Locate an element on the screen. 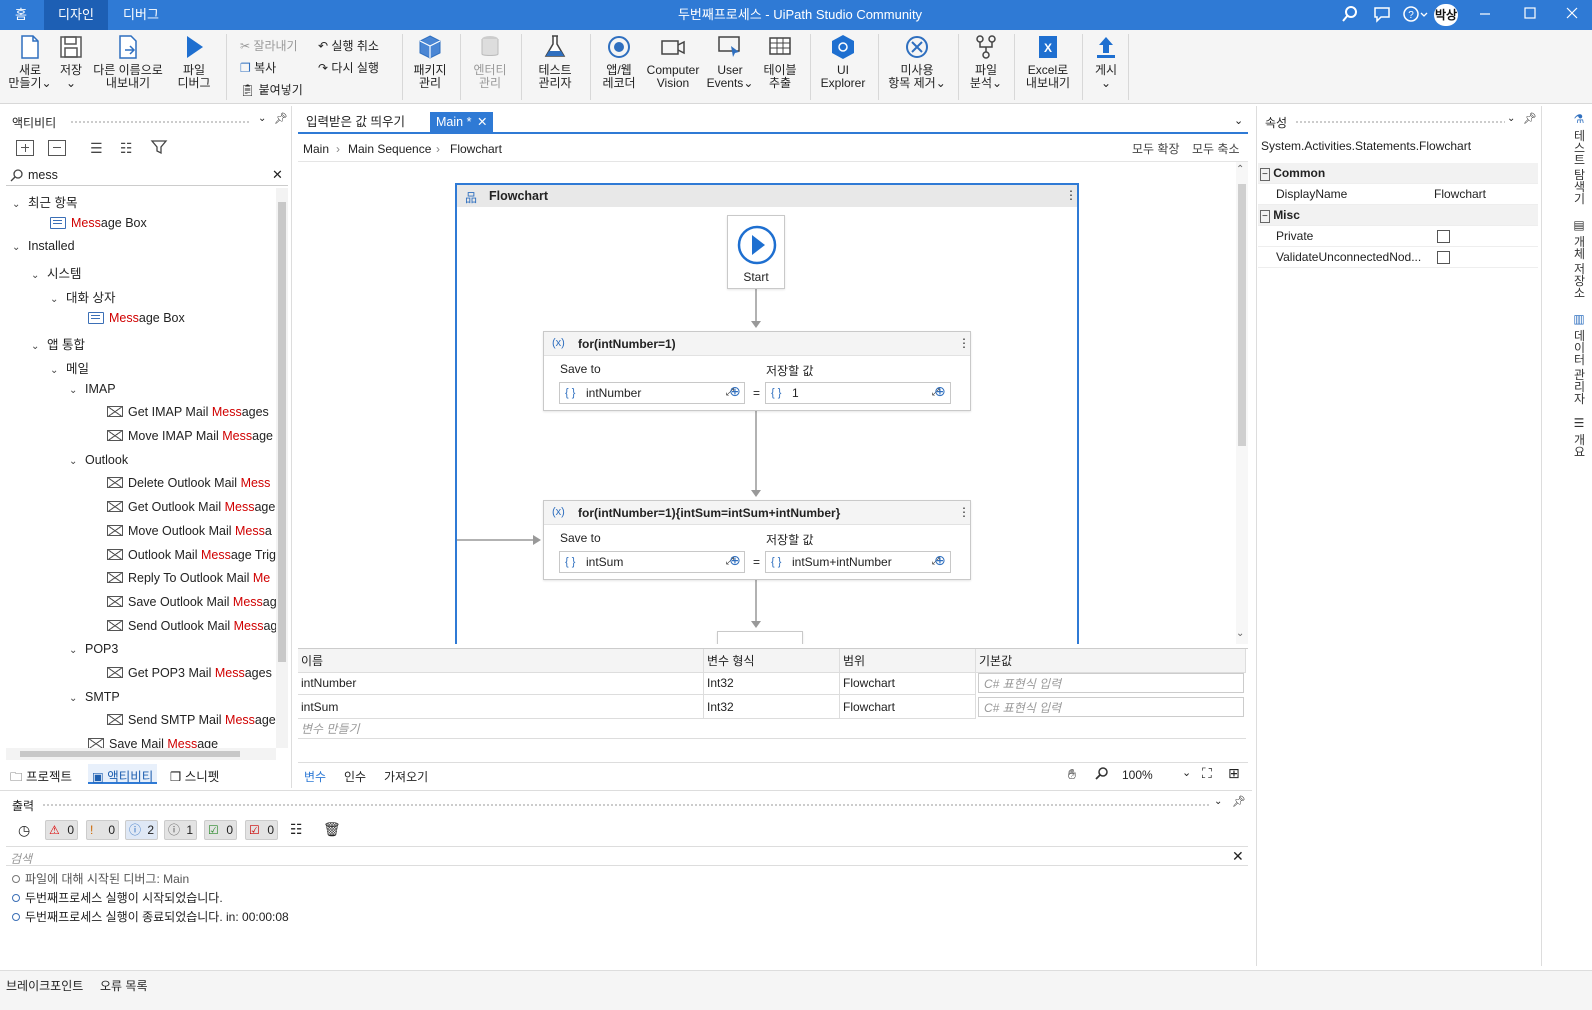 This screenshot has height=1010, width=1592. tree-horizontal-scrollbar is located at coordinates (141, 754).